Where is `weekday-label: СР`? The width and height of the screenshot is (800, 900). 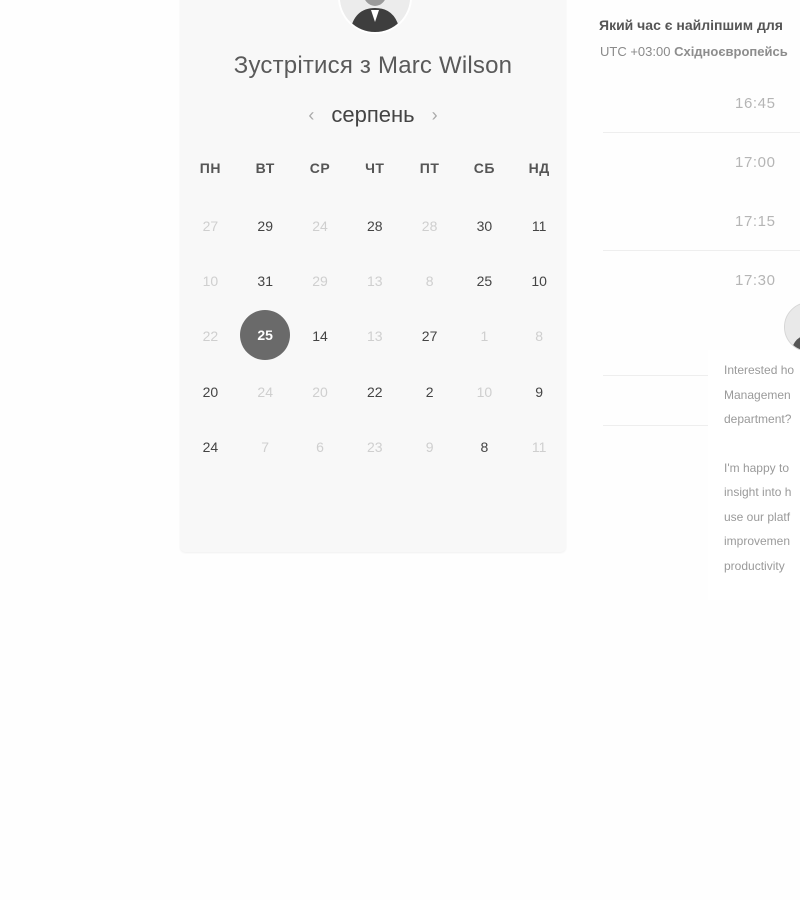 weekday-label: СР is located at coordinates (320, 168).